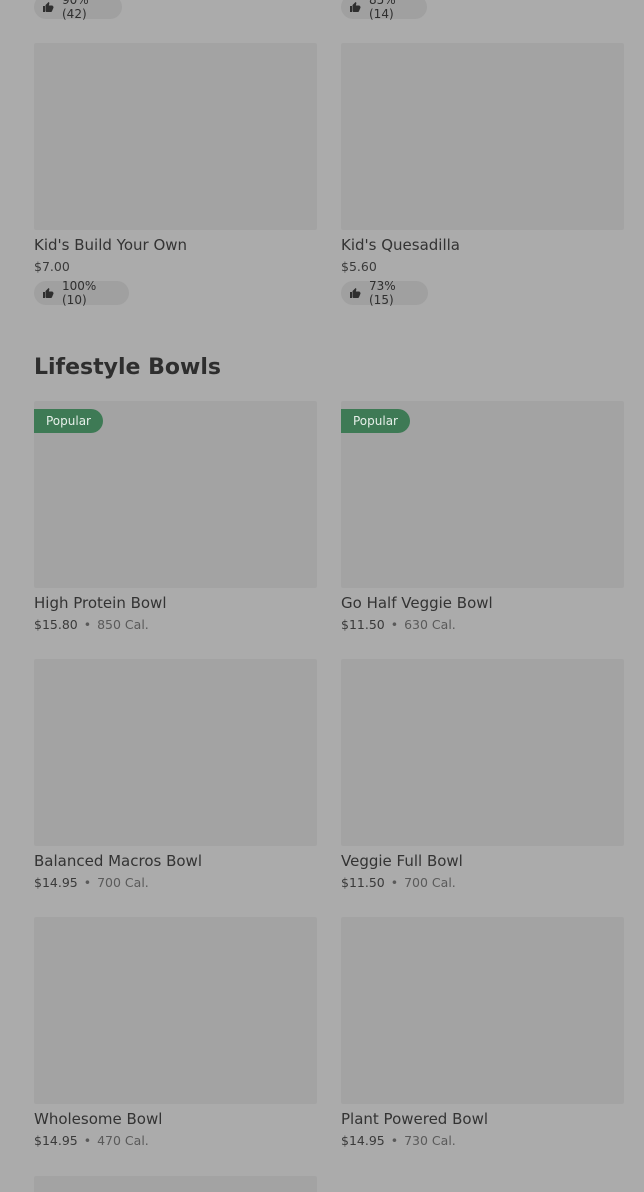 Image resolution: width=644 pixels, height=1192 pixels. I want to click on menu-item-price: $15.80, so click(56, 624).